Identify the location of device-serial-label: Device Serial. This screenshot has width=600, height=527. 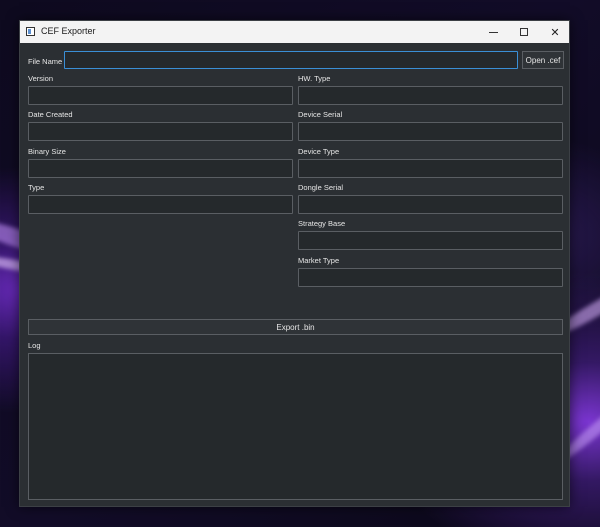
(320, 114).